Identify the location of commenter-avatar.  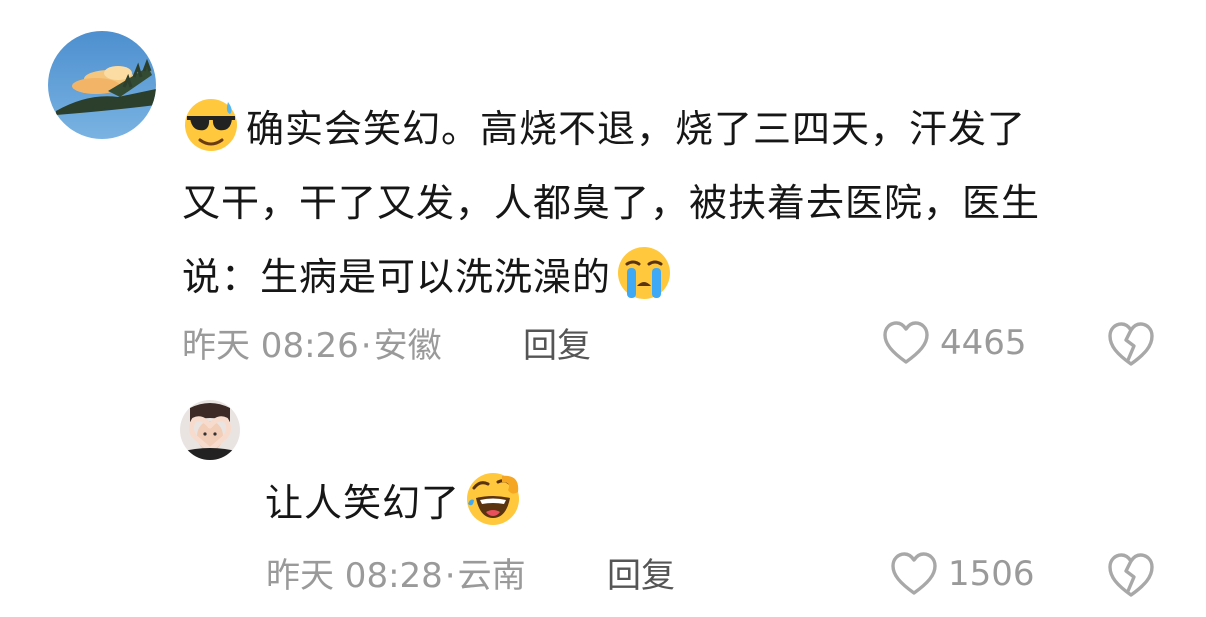
(102, 85).